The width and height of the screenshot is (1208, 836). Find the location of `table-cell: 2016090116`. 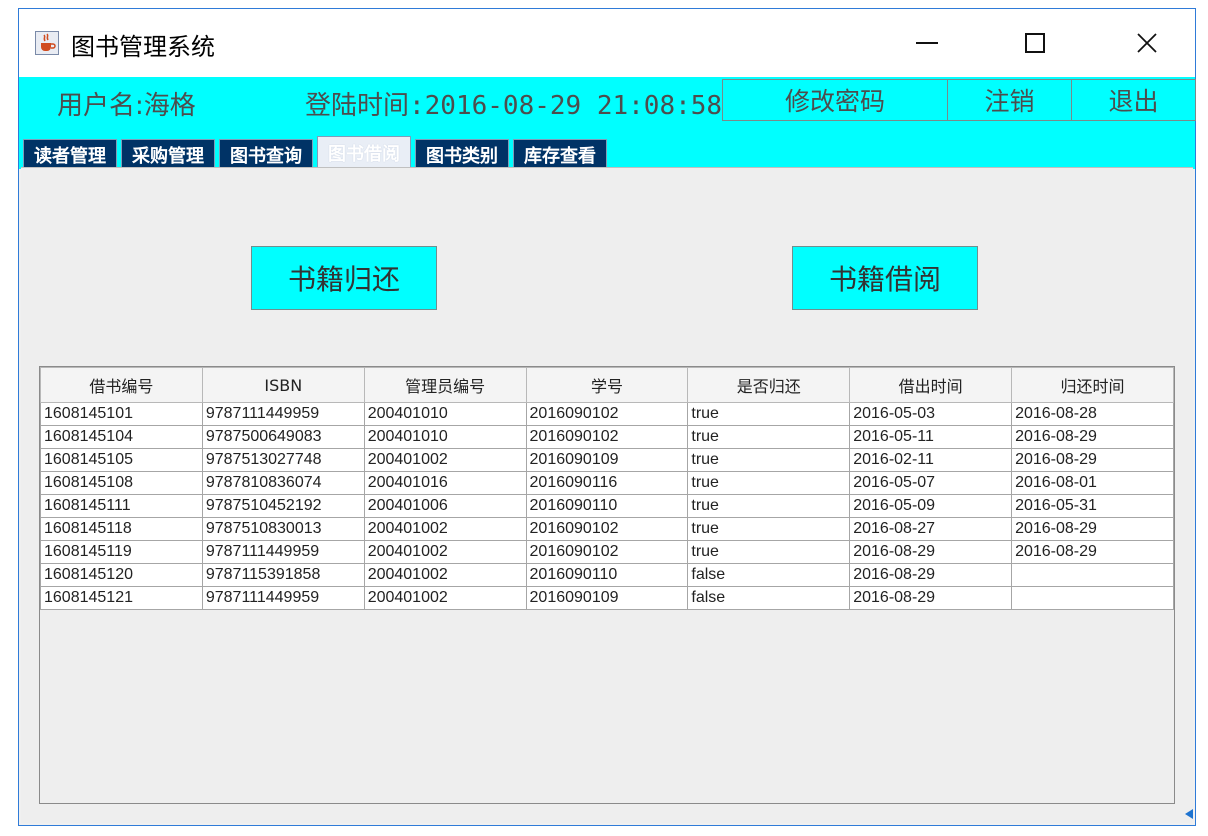

table-cell: 2016090116 is located at coordinates (607, 483).